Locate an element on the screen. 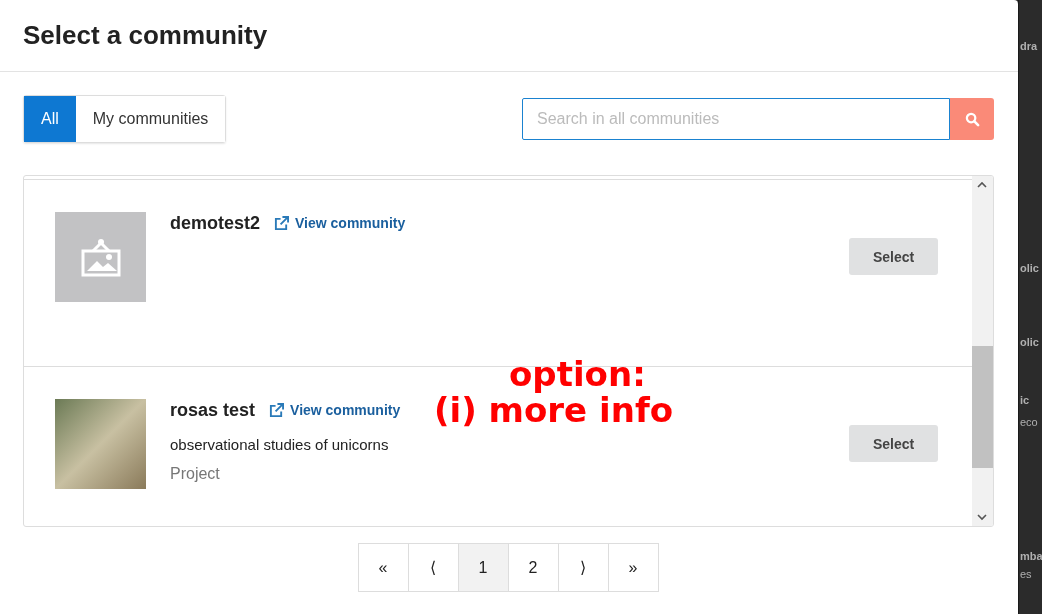 The height and width of the screenshot is (614, 1042). dialog-title: Select a community is located at coordinates (145, 35).